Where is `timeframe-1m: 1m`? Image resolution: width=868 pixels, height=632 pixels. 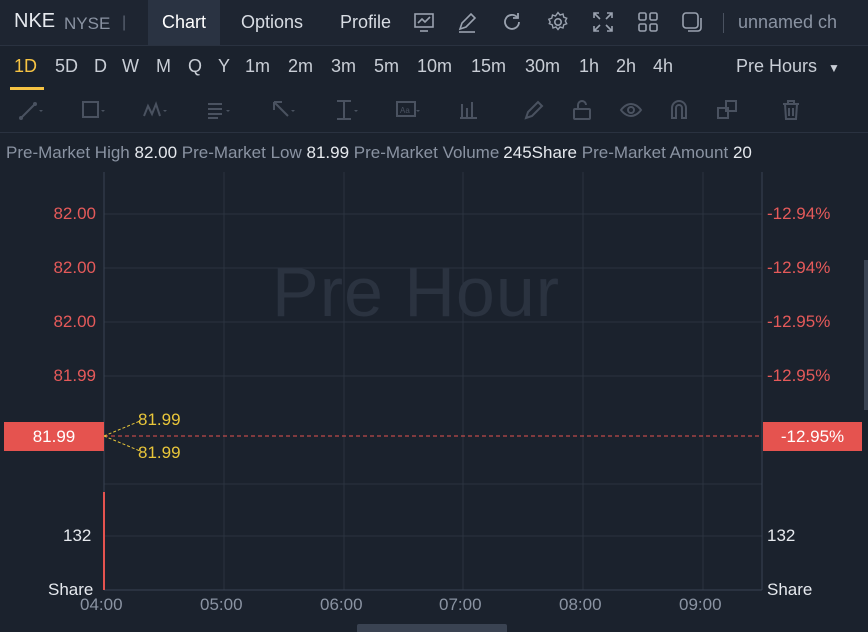
timeframe-1m: 1m is located at coordinates (257, 66).